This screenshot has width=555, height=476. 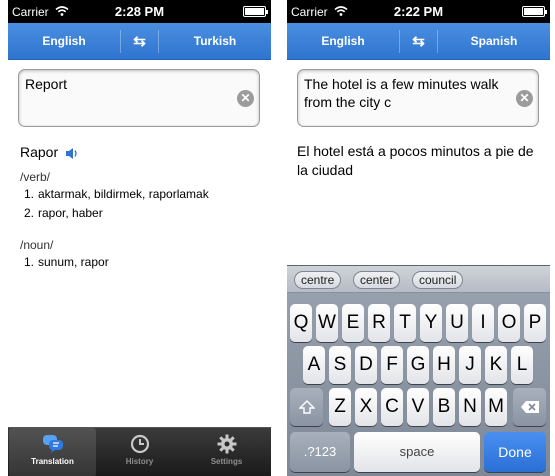 What do you see at coordinates (417, 452) in the screenshot?
I see `space-key: space` at bounding box center [417, 452].